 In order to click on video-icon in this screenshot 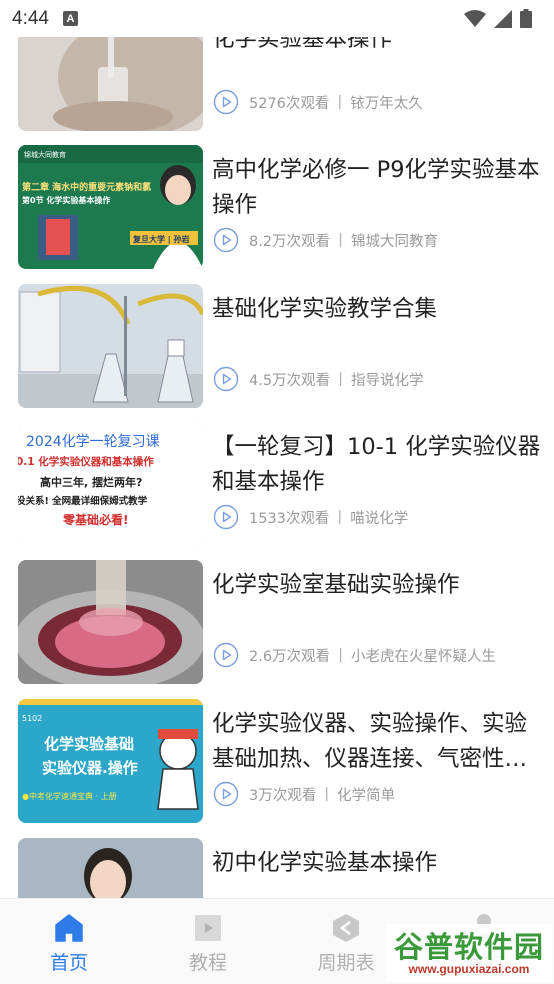, I will do `click(208, 928)`.